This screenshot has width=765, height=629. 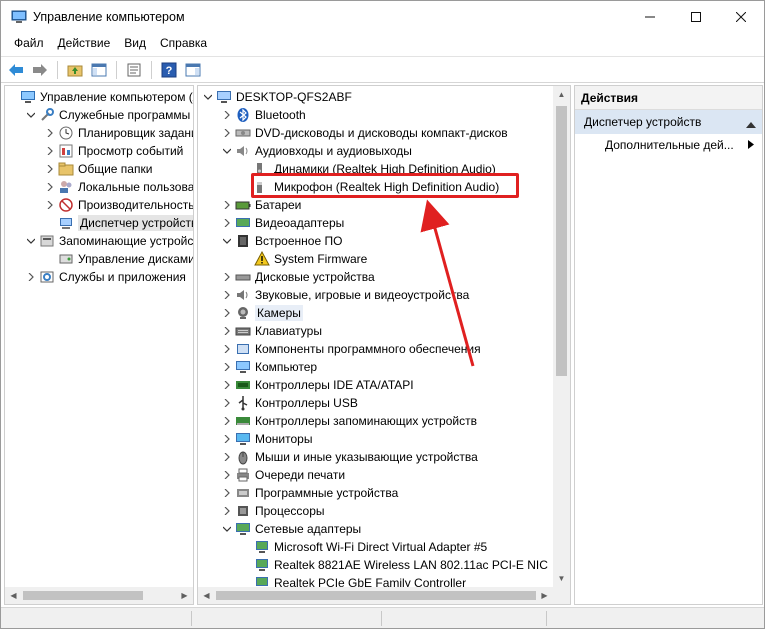 I want to click on scroll-up-arrow-icon: ▲, so click(x=561, y=94).